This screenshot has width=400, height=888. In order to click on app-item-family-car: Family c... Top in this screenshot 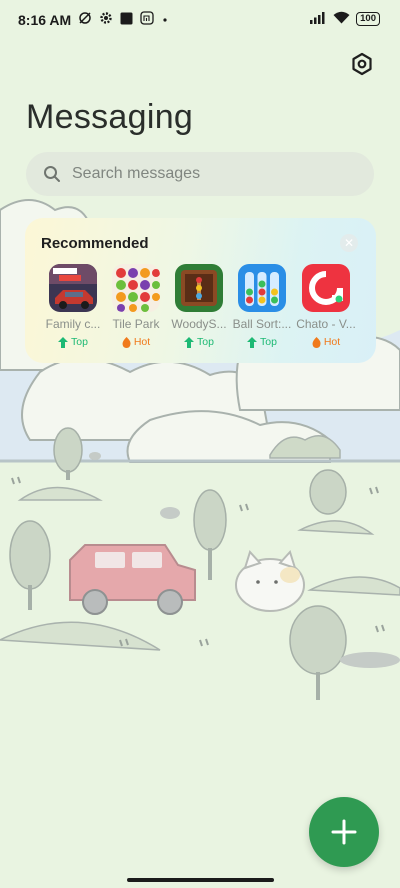, I will do `click(73, 306)`.